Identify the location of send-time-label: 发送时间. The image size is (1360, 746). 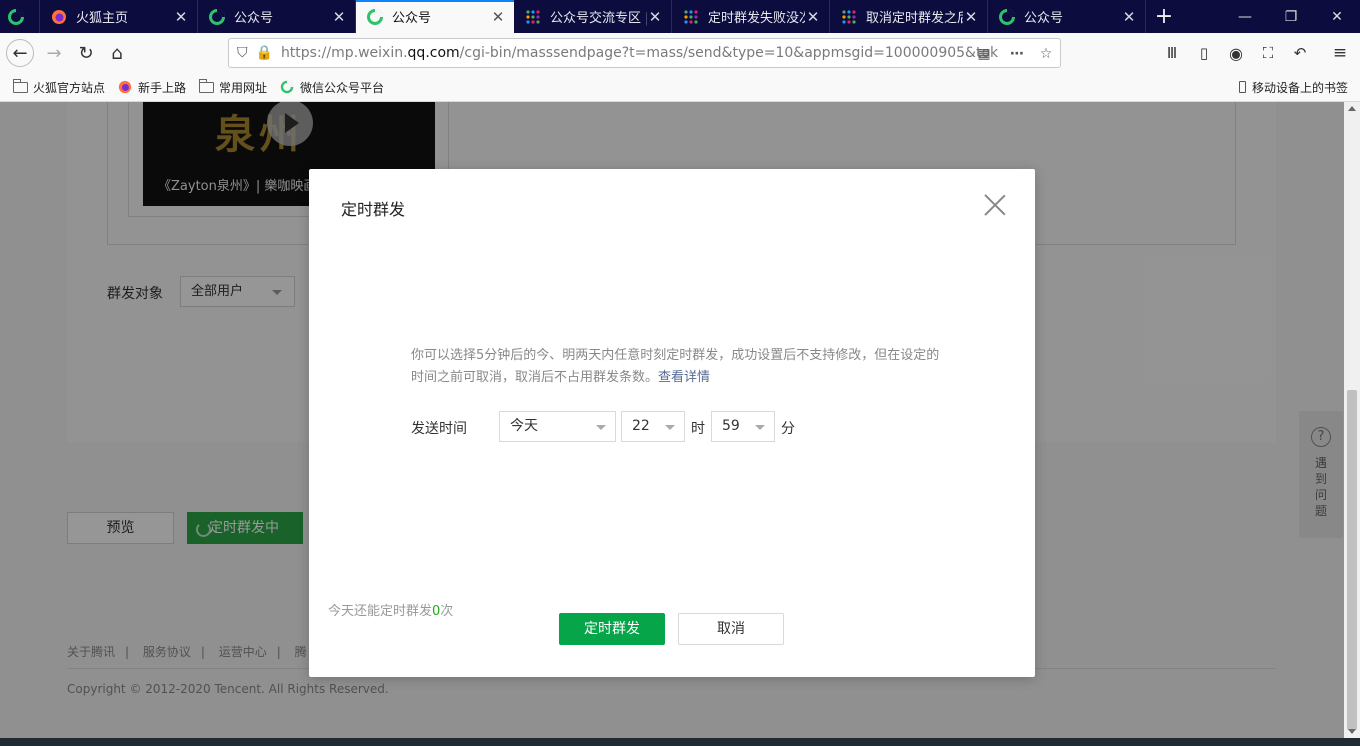
(439, 429).